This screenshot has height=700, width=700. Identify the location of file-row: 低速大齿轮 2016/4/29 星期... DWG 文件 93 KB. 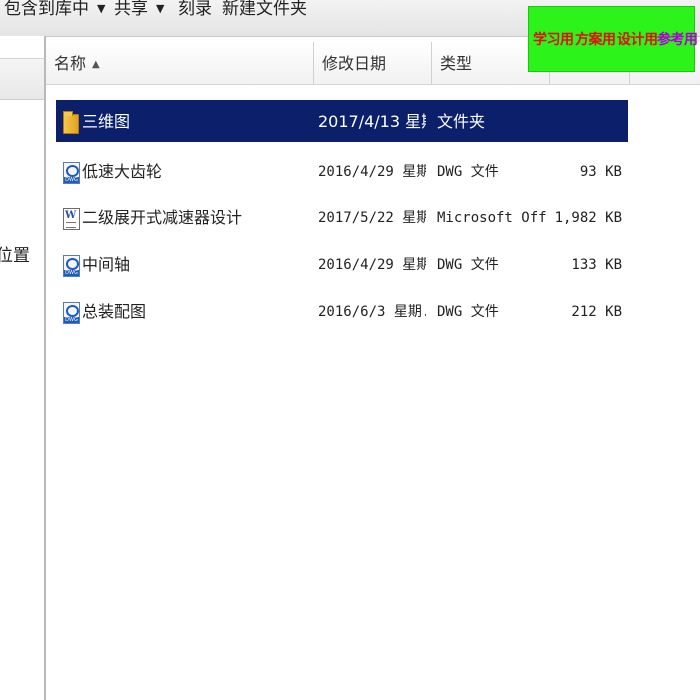
(342, 171).